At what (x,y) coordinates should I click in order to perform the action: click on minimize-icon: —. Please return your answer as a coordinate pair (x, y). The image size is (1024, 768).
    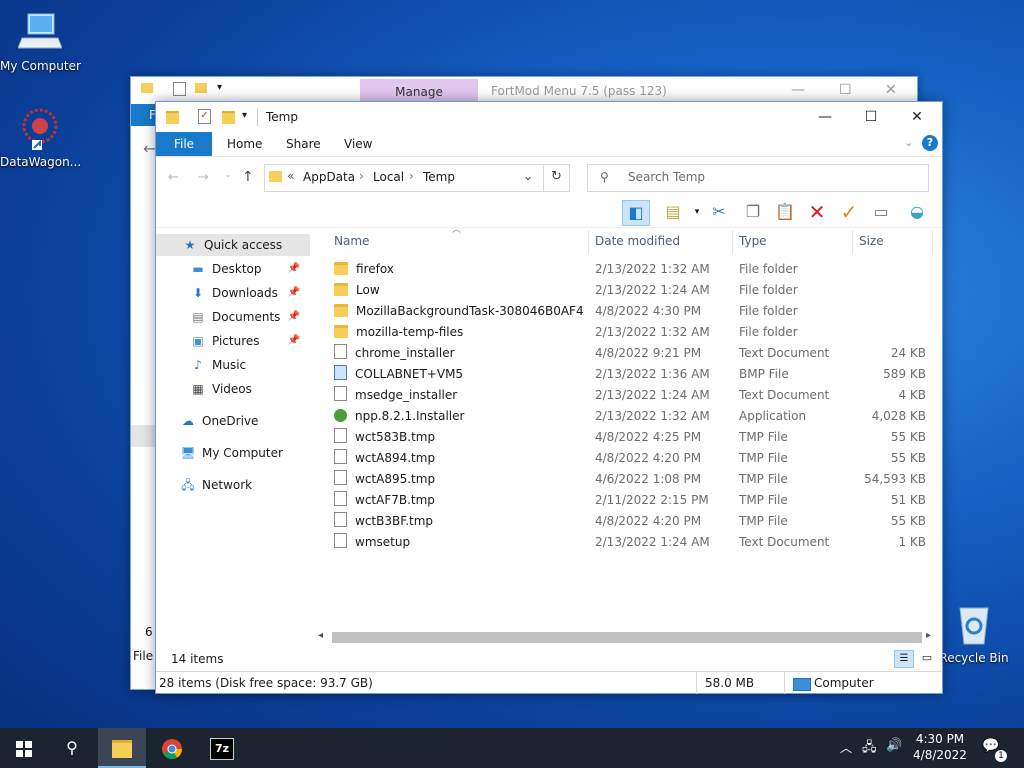
    Looking at the image, I should click on (798, 90).